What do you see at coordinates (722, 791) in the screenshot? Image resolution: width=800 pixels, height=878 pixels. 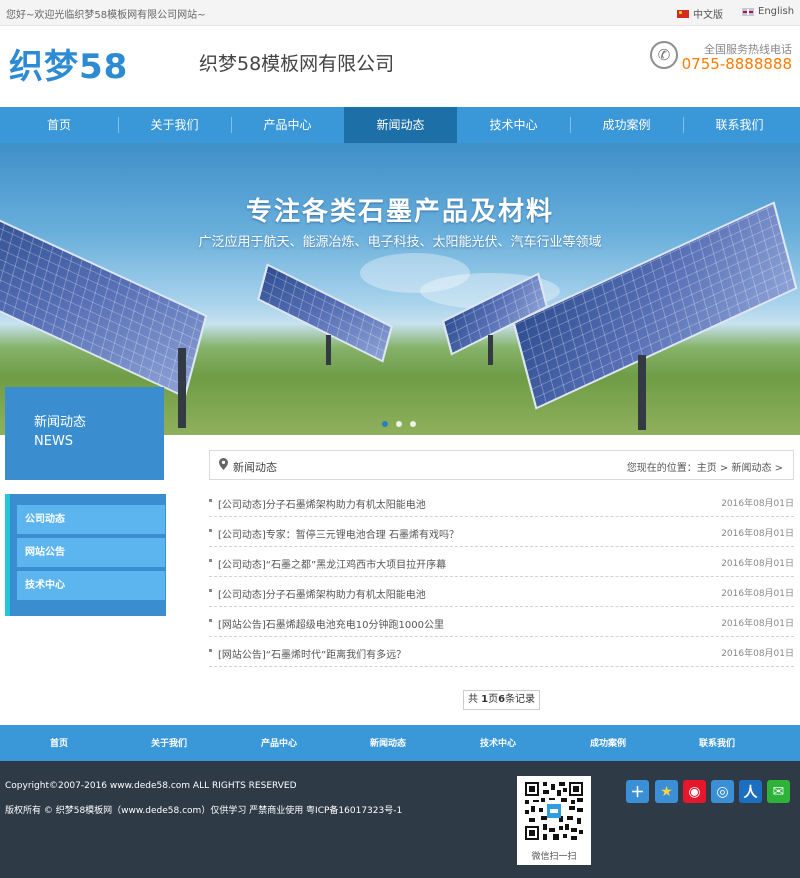 I see `tencent-weibo-icon: ◎` at bounding box center [722, 791].